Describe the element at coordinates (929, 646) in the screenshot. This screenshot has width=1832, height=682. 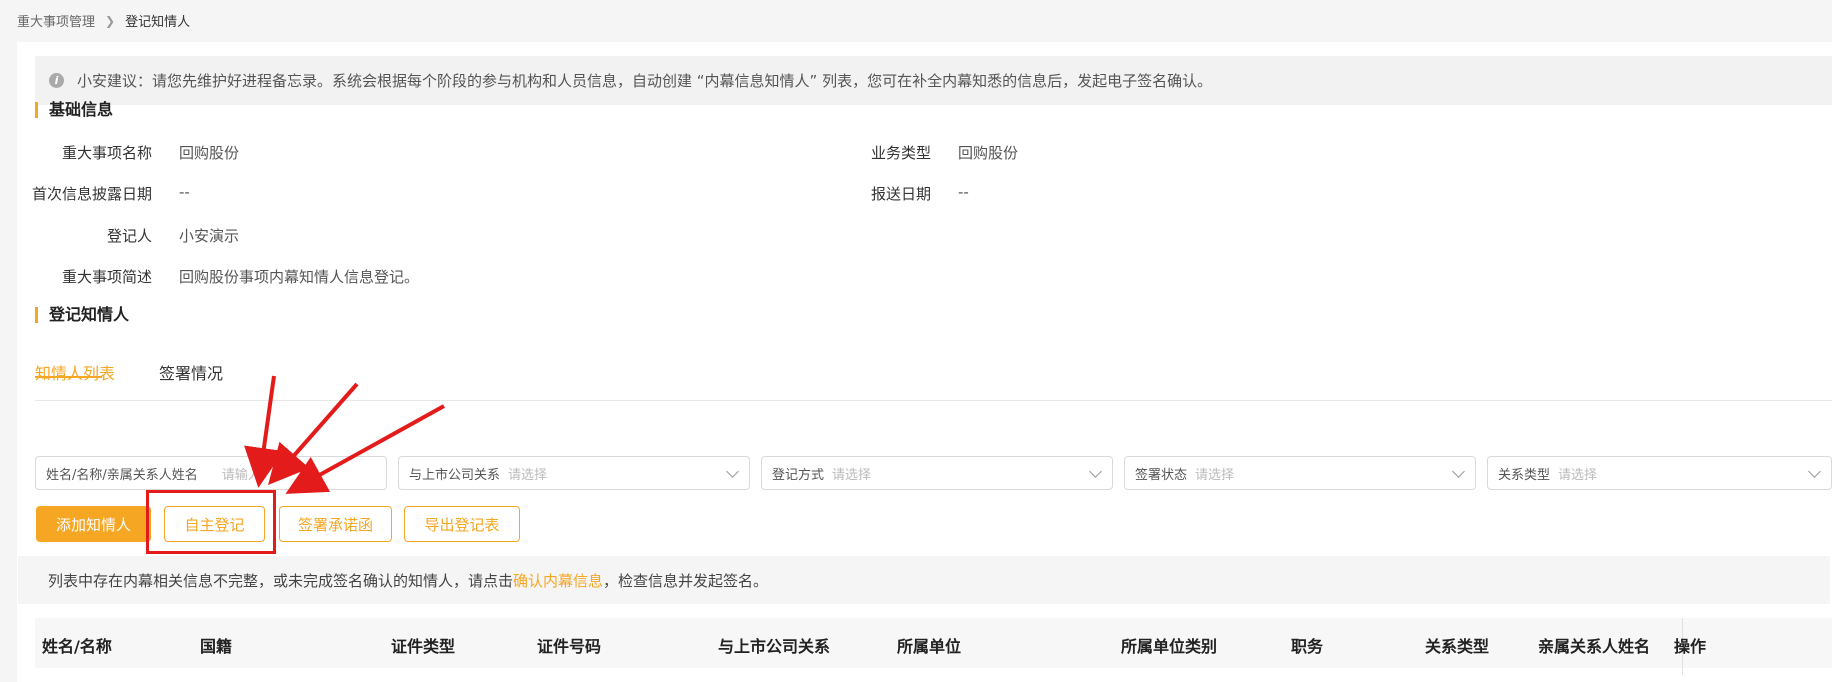
I see `th-unit: 所属单位` at that location.